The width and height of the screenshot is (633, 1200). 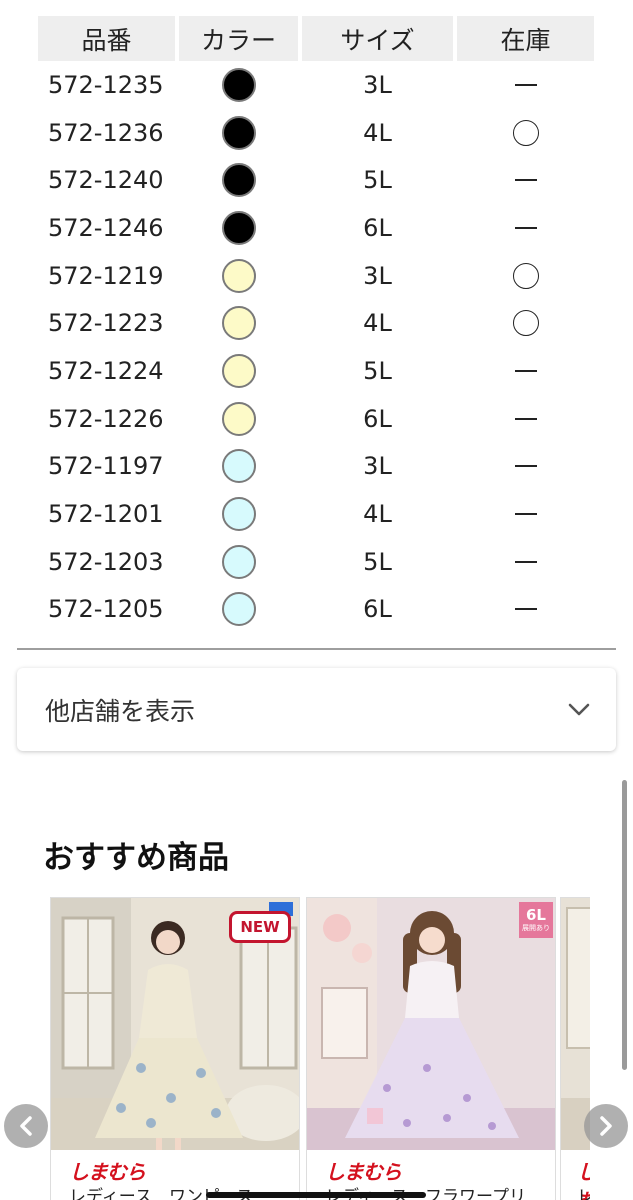 I want to click on table-row: 572-1235 3L ー, so click(x=316, y=85).